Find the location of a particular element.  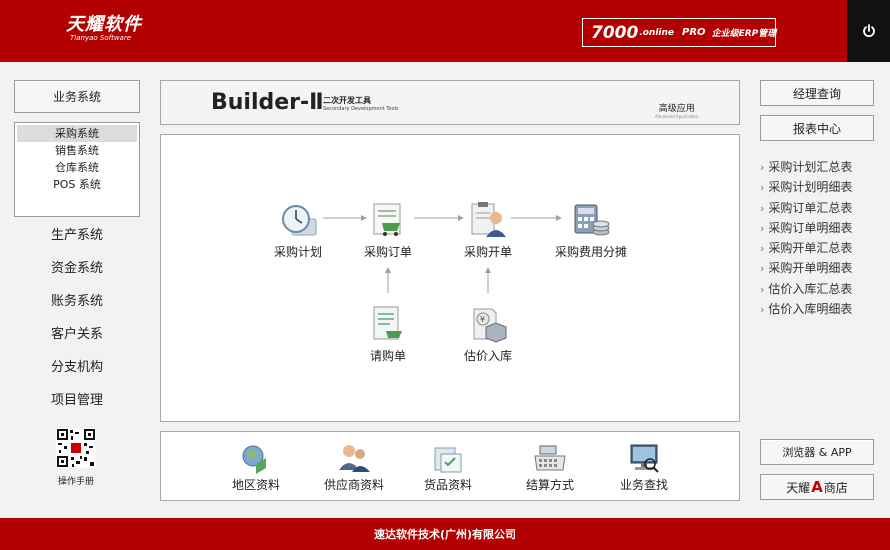

app-store-button: 天耀 A 商店 is located at coordinates (817, 487).